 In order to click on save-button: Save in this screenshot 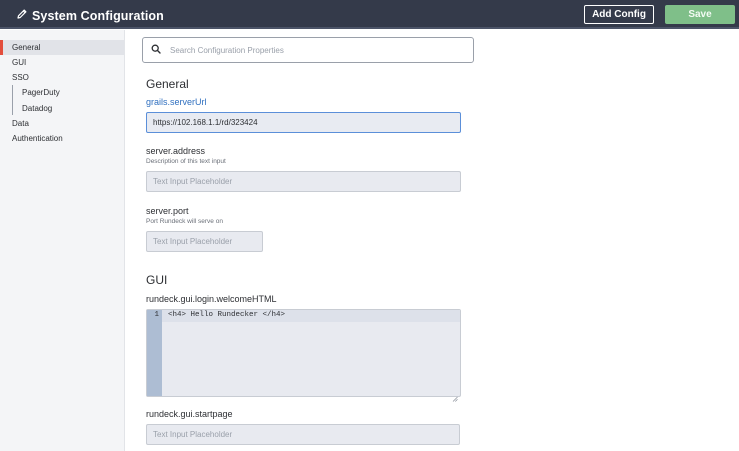, I will do `click(700, 14)`.